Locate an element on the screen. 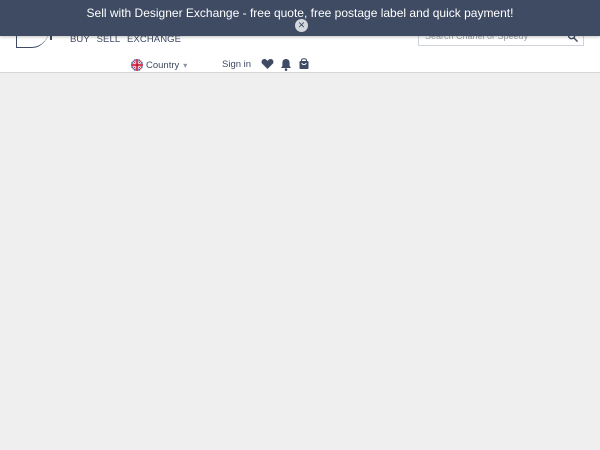 Image resolution: width=600 pixels, height=450 pixels. user-actions: Sign in is located at coordinates (266, 64).